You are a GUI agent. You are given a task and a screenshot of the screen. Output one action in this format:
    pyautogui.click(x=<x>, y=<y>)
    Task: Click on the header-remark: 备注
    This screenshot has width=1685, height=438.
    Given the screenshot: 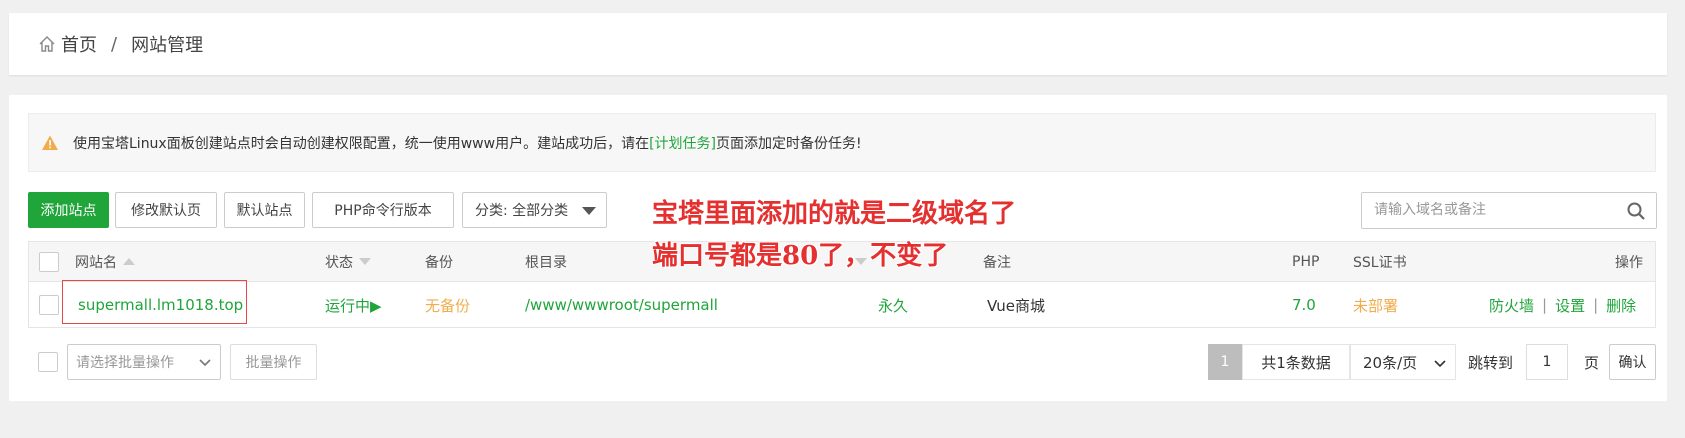 What is the action you would take?
    pyautogui.click(x=997, y=262)
    